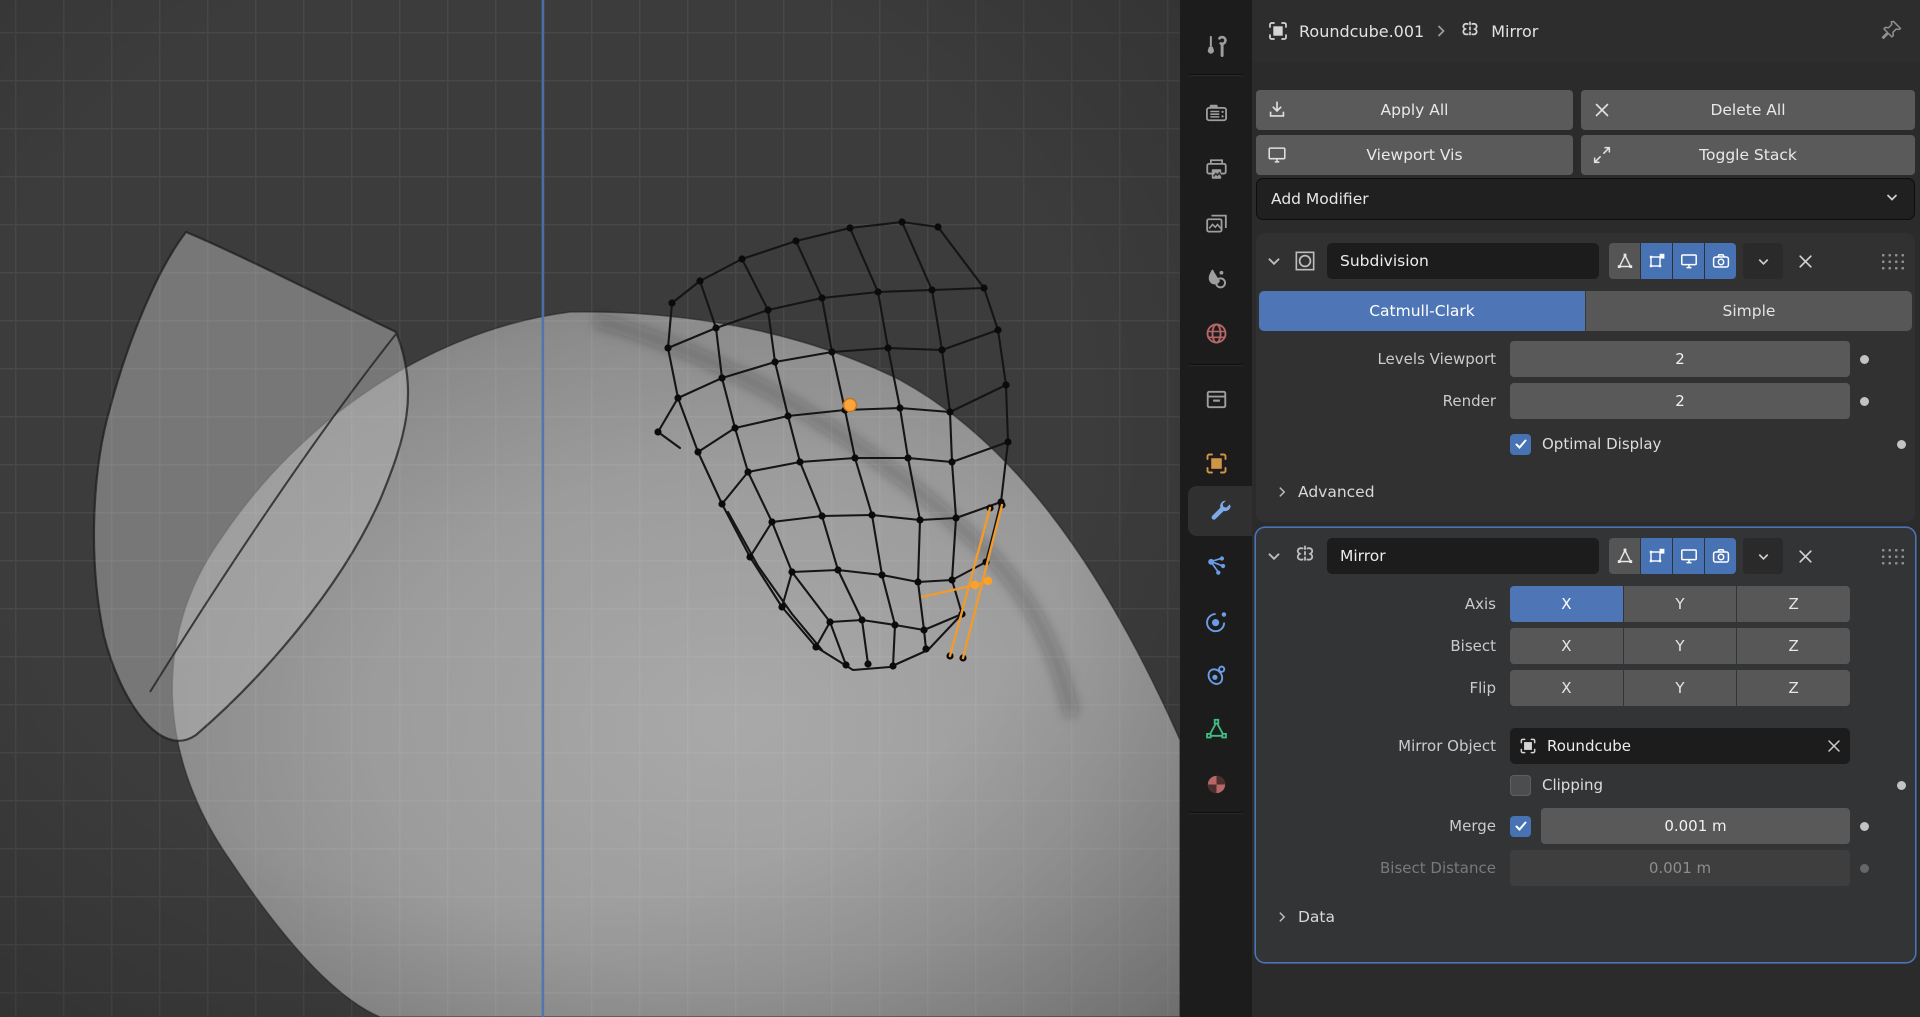 The width and height of the screenshot is (1920, 1017). I want to click on tab-object-data, so click(1216, 729).